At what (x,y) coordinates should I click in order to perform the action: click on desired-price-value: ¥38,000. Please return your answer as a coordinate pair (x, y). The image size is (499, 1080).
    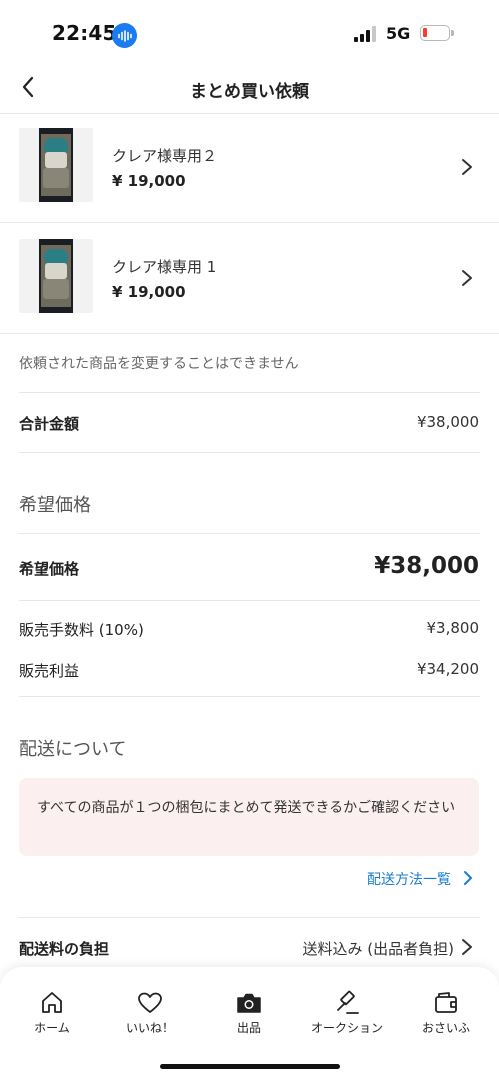
    Looking at the image, I should click on (426, 566).